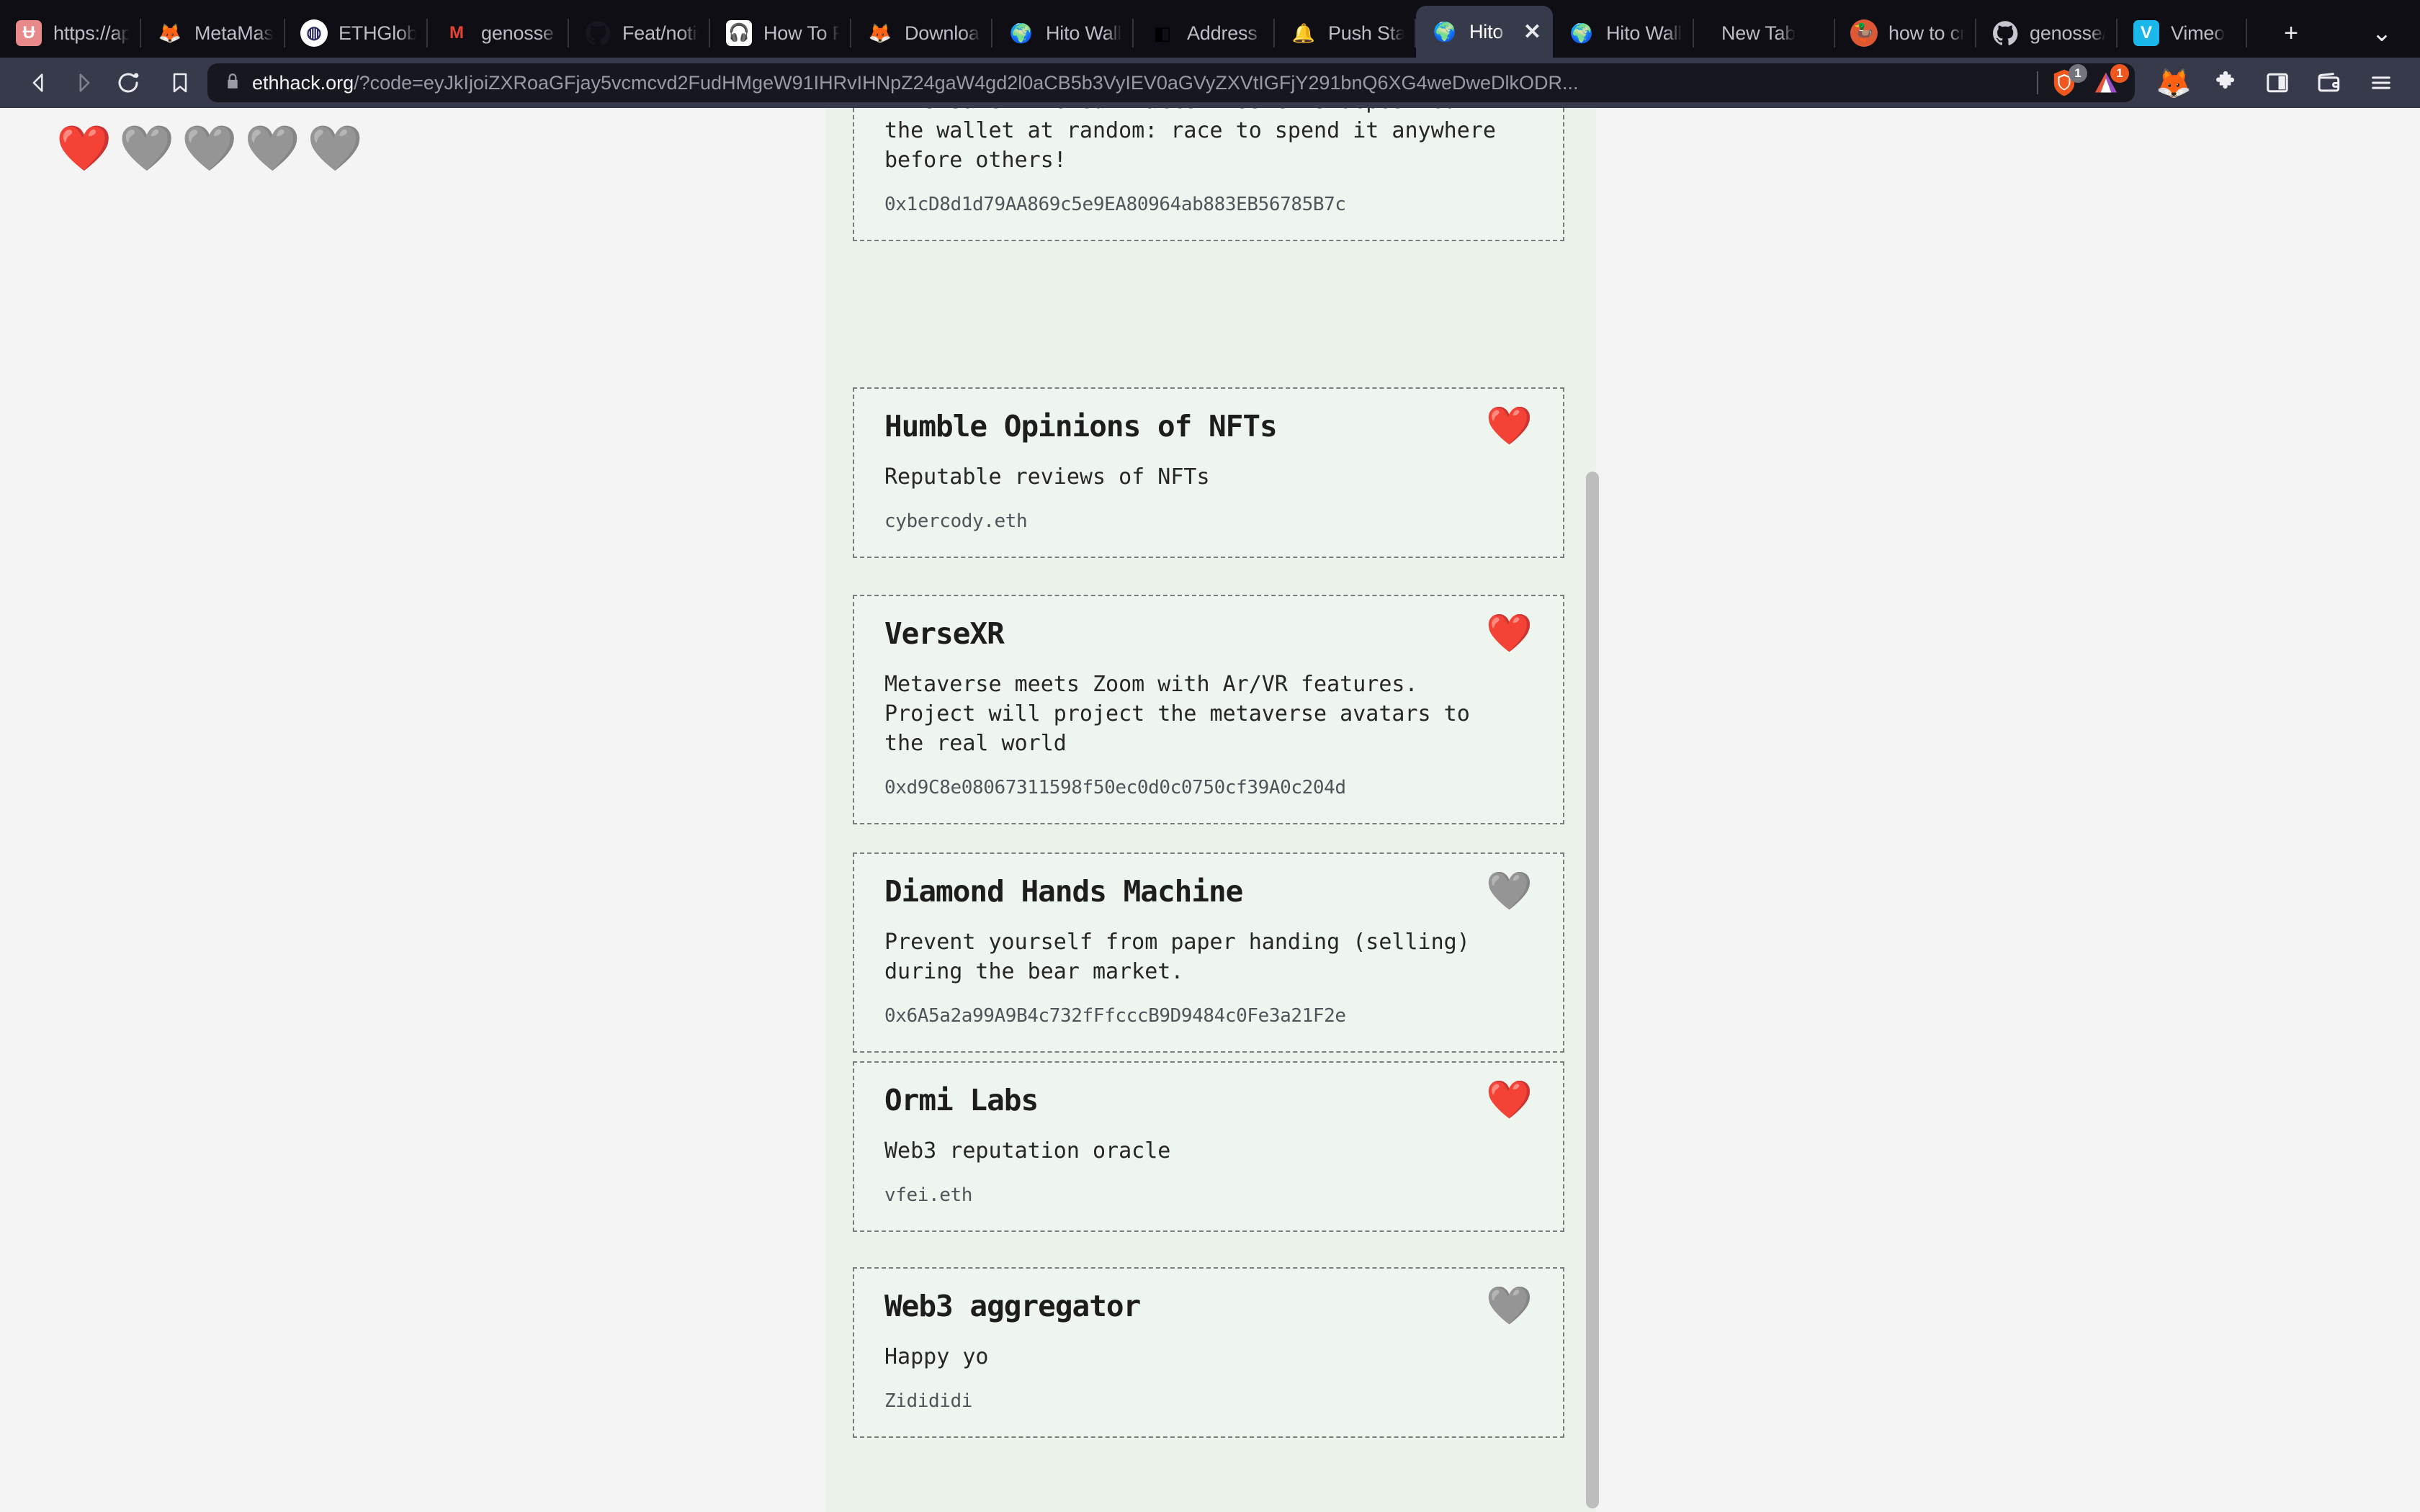  Describe the element at coordinates (84, 149) in the screenshot. I see `rating-heart-filled-icon: ❤️` at that location.